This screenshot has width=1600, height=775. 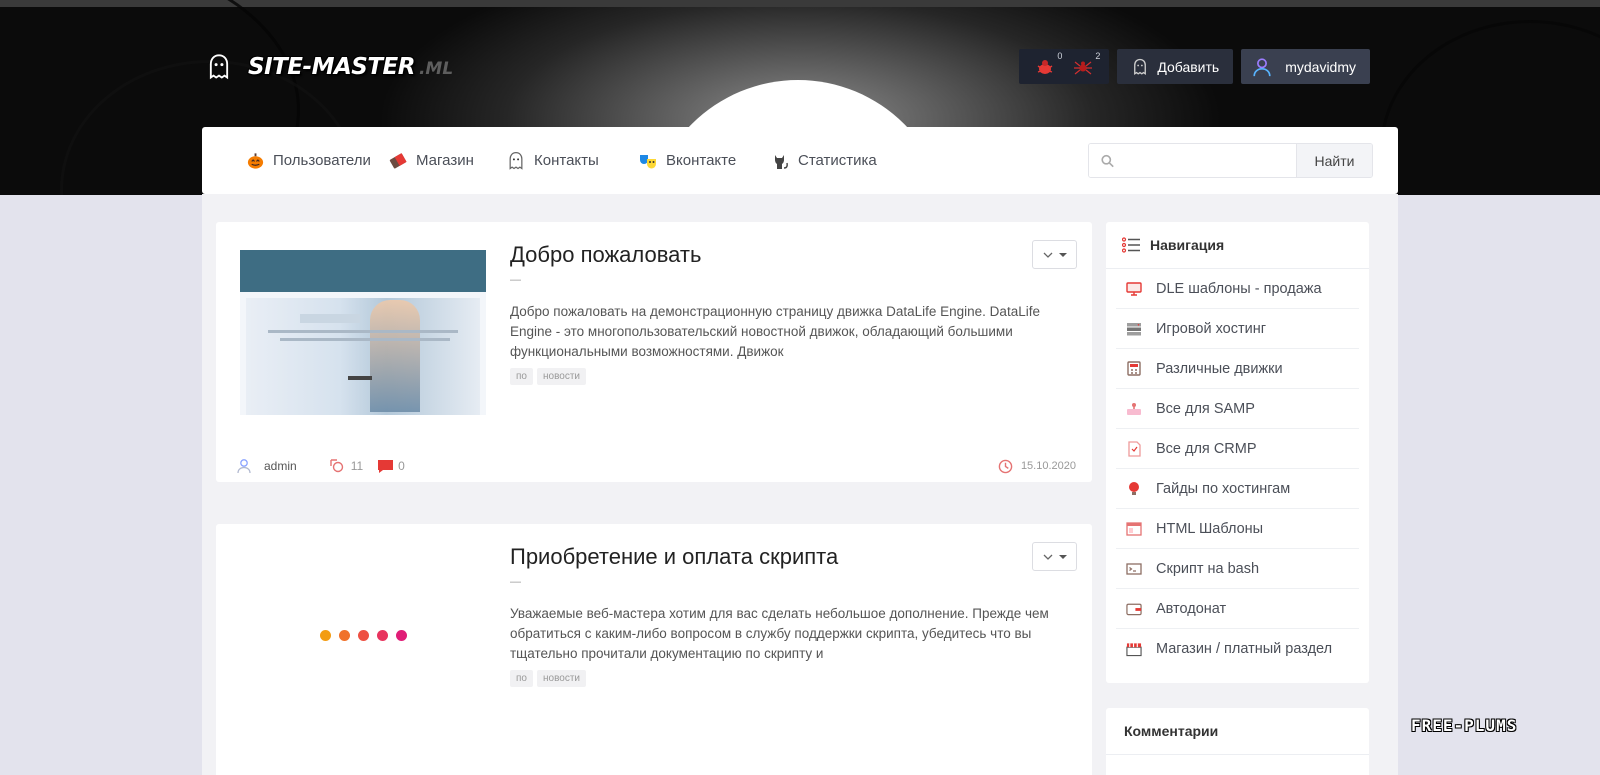 I want to click on notification-spider: 2, so click(x=1086, y=64).